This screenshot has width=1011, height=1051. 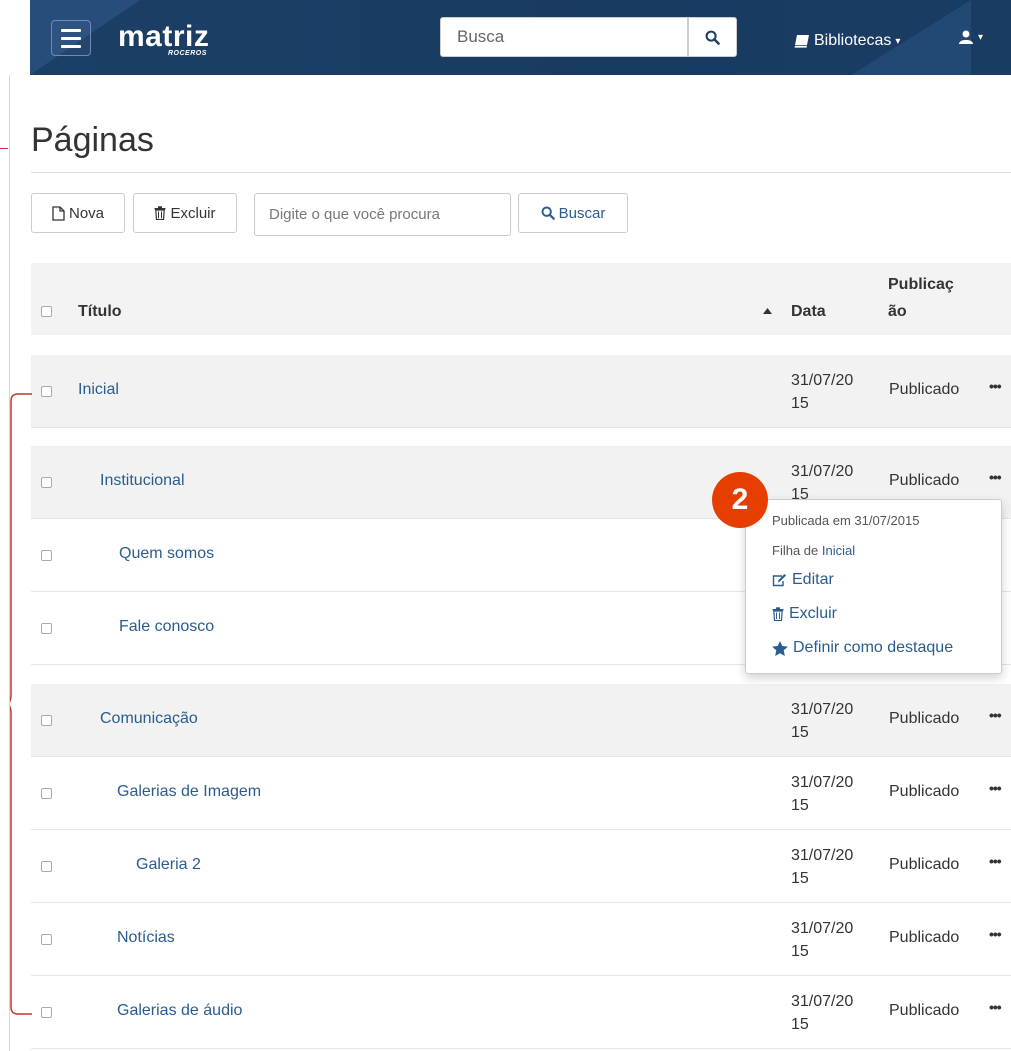 What do you see at coordinates (767, 311) in the screenshot?
I see `sort-asc-icon` at bounding box center [767, 311].